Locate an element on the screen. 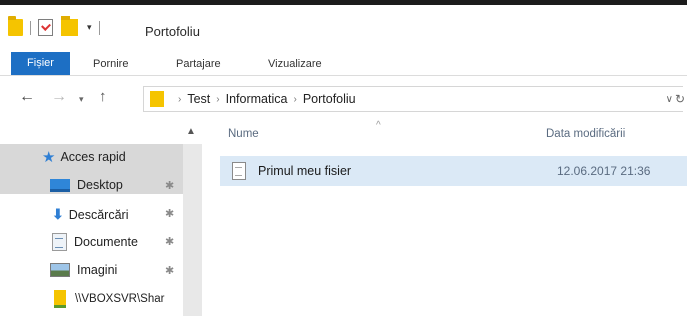 This screenshot has height=316, width=687. back-arrow-icon: ← is located at coordinates (27, 97).